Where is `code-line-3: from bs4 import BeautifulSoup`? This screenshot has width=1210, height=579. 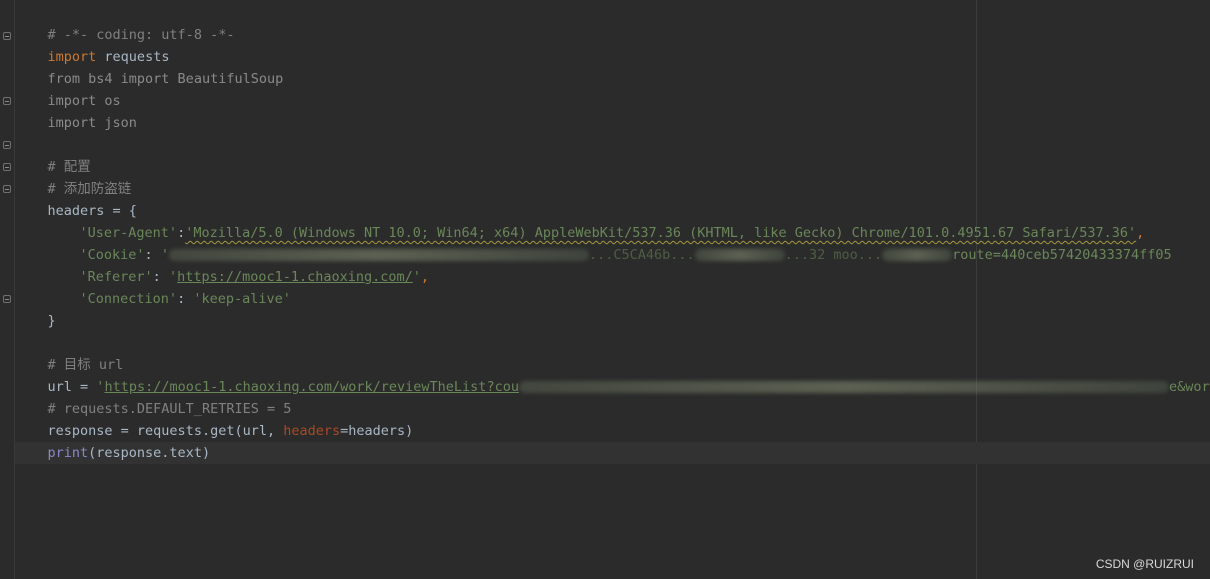
code-line-3: from bs4 import BeautifulSoup is located at coordinates (149, 66).